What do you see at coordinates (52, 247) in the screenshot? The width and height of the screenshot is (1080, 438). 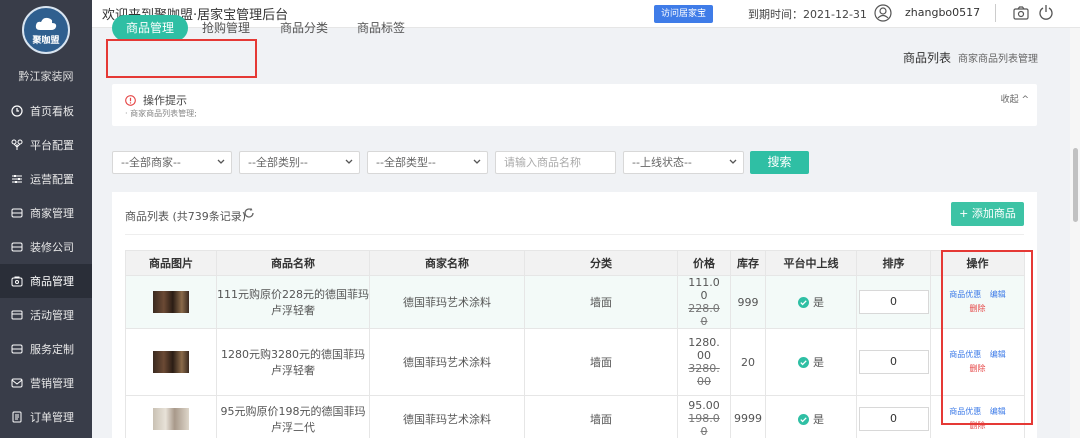 I see `sidebar-item-label: 装修公司` at bounding box center [52, 247].